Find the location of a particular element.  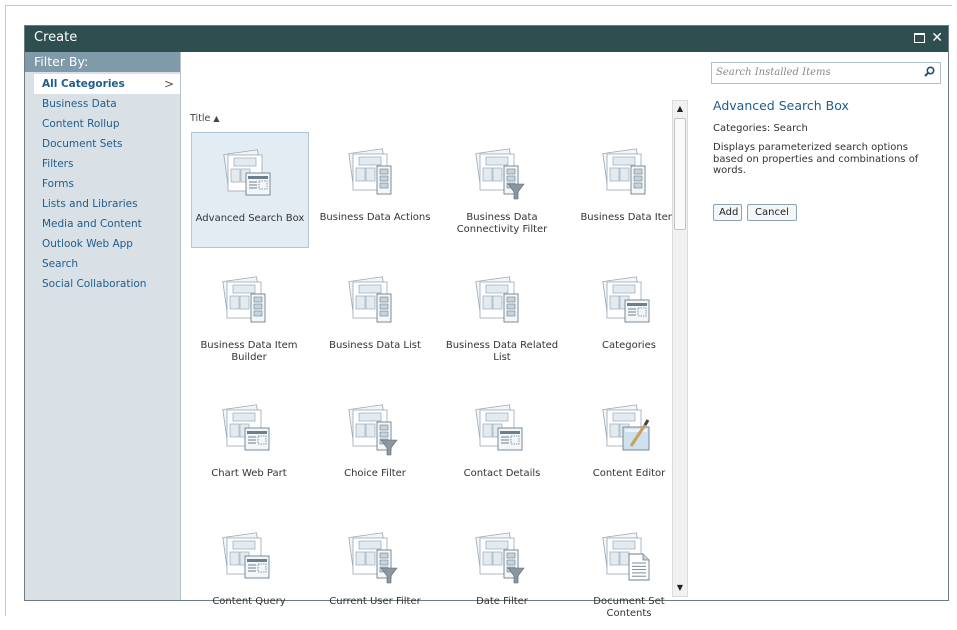

web-part-tile-label: Contact Details is located at coordinates (502, 473).